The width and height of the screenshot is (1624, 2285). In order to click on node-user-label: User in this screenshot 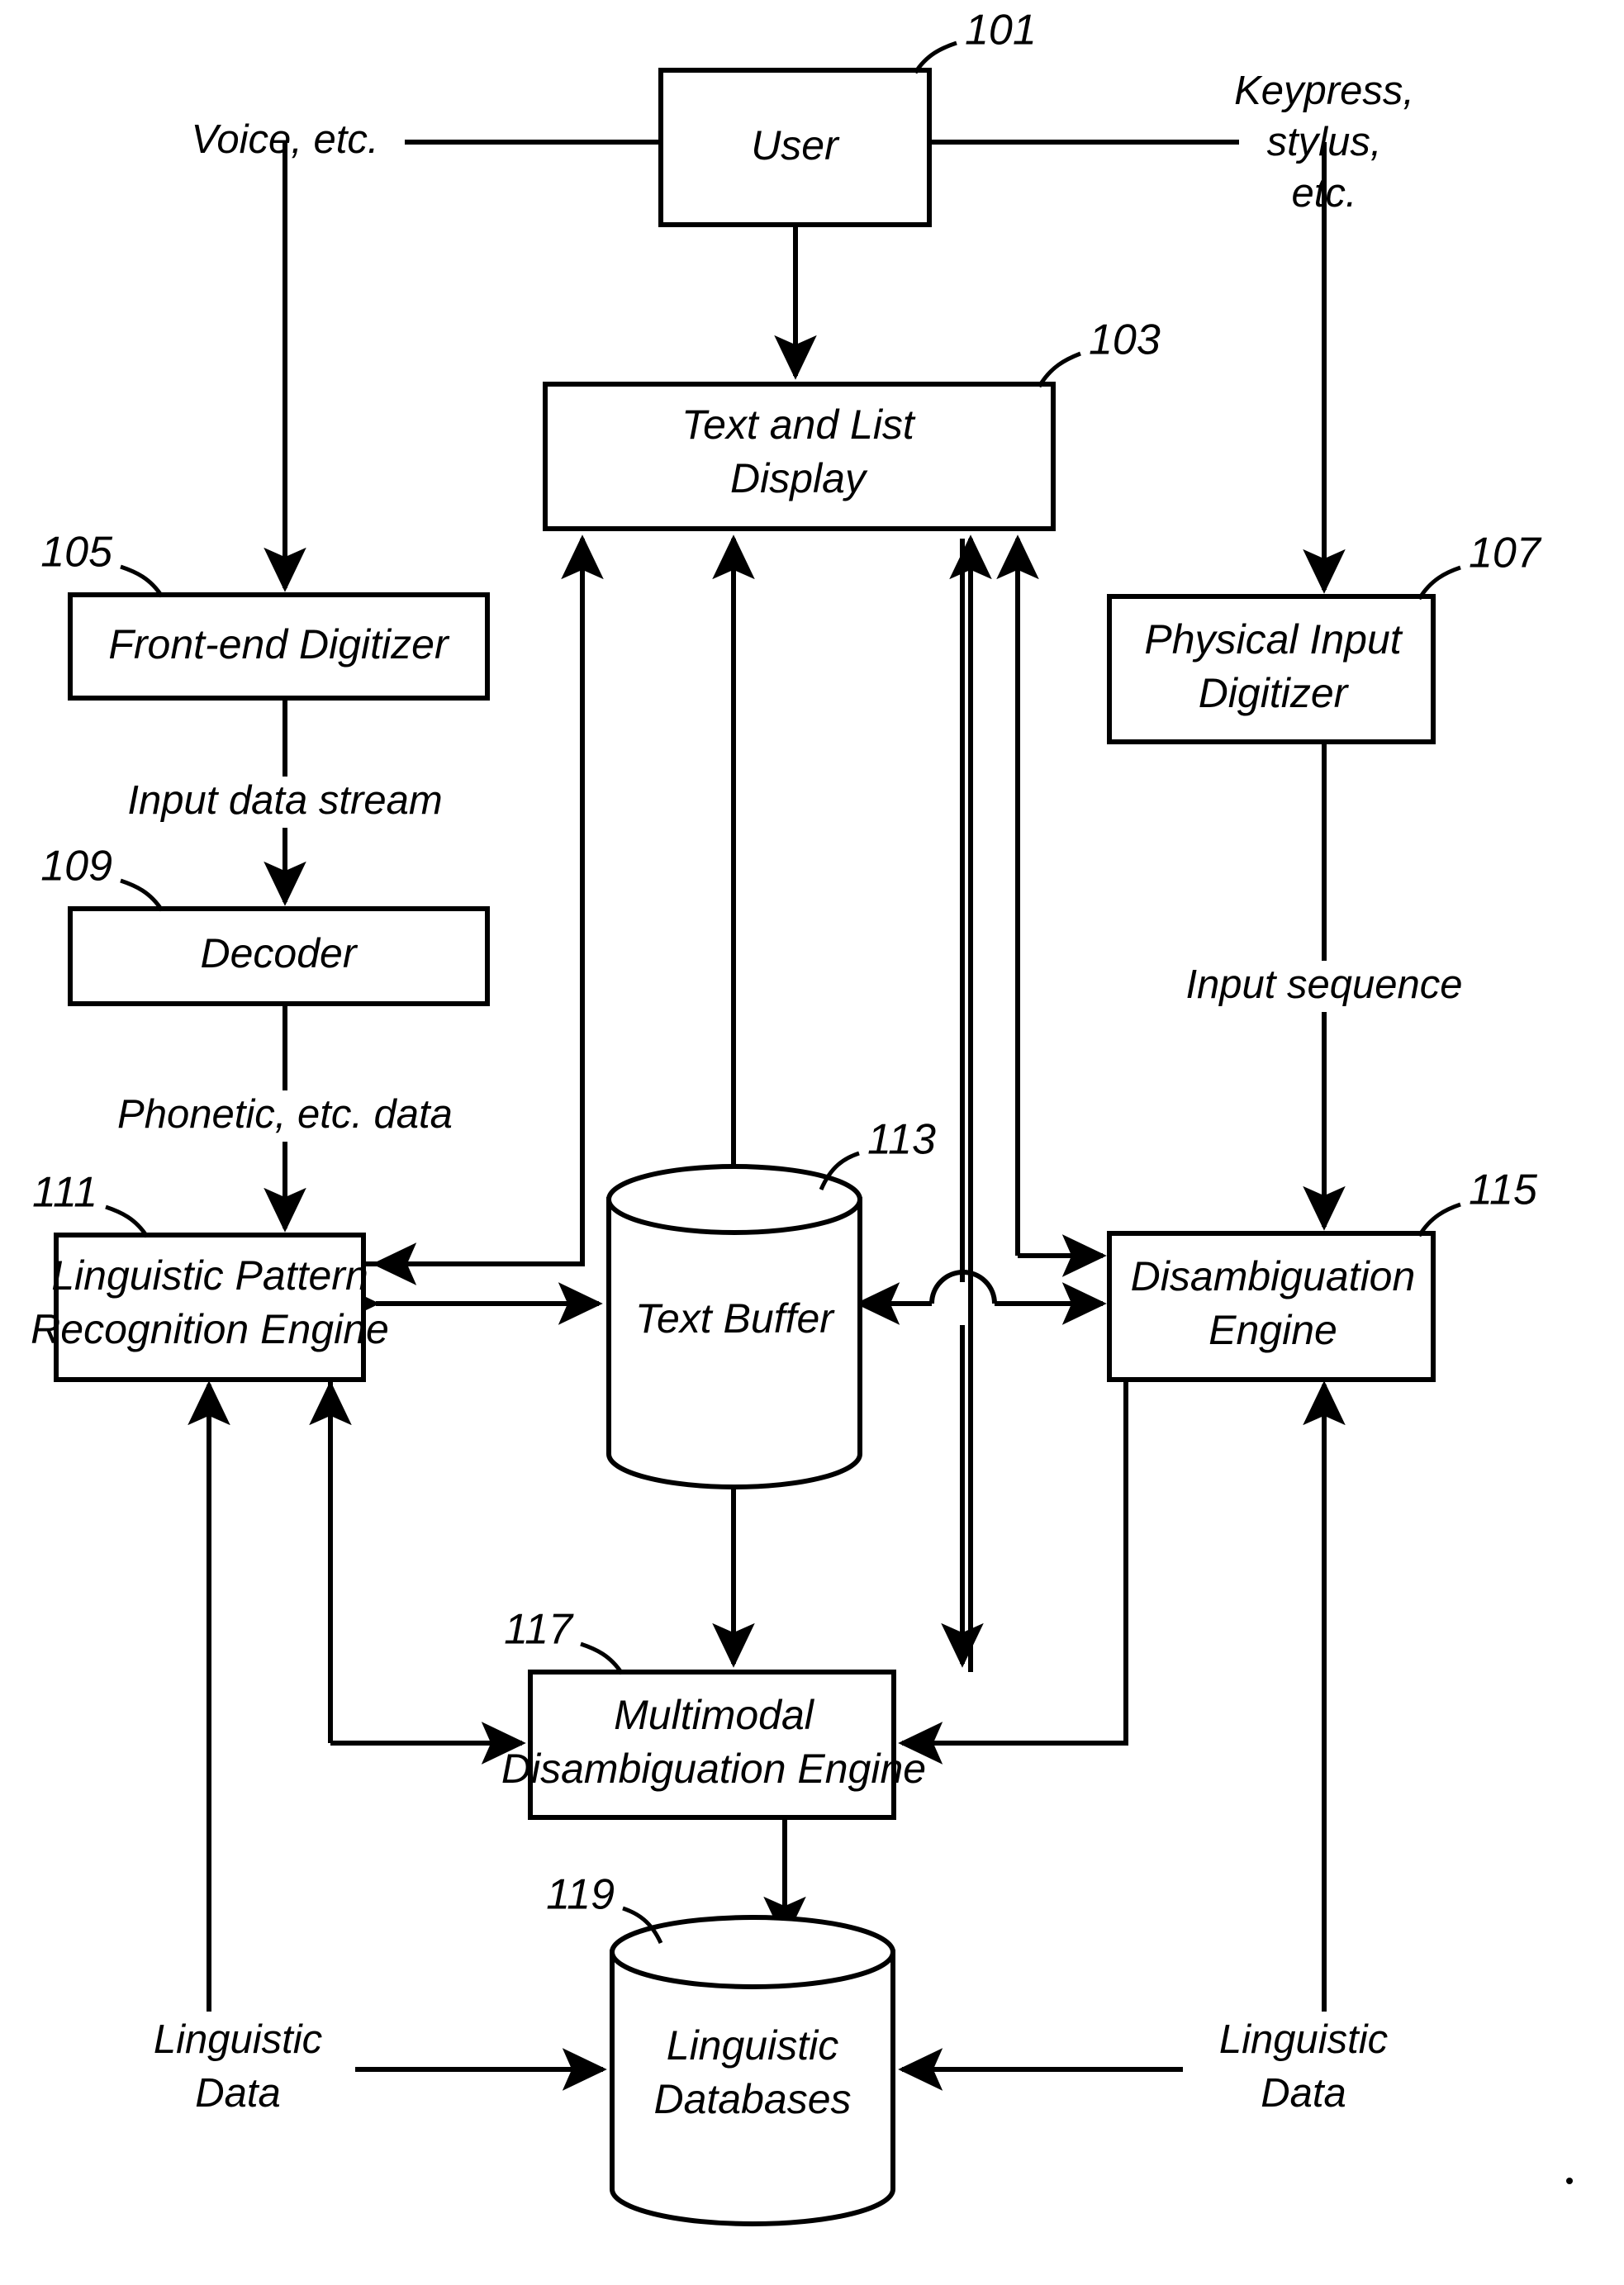, I will do `click(795, 145)`.